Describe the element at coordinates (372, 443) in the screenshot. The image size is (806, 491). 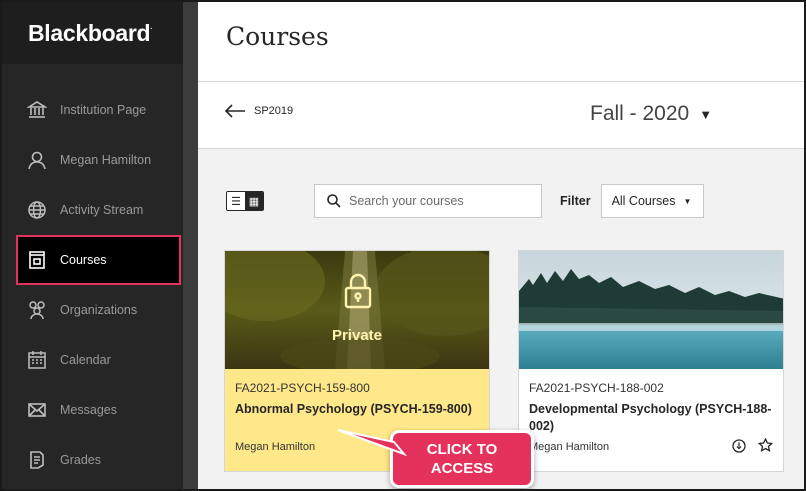
I see `callout-pointer` at that location.